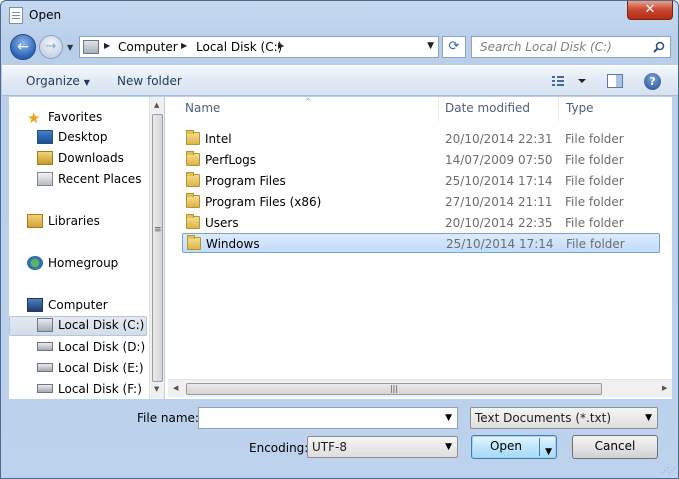  I want to click on sidebar-item-label: Favorites, so click(75, 117).